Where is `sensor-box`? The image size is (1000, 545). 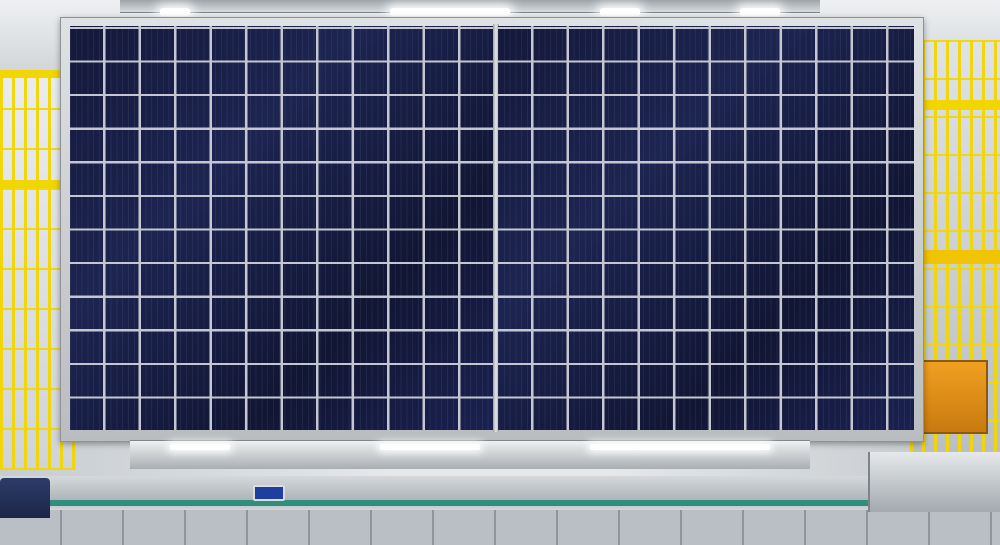
sensor-box is located at coordinates (269, 493).